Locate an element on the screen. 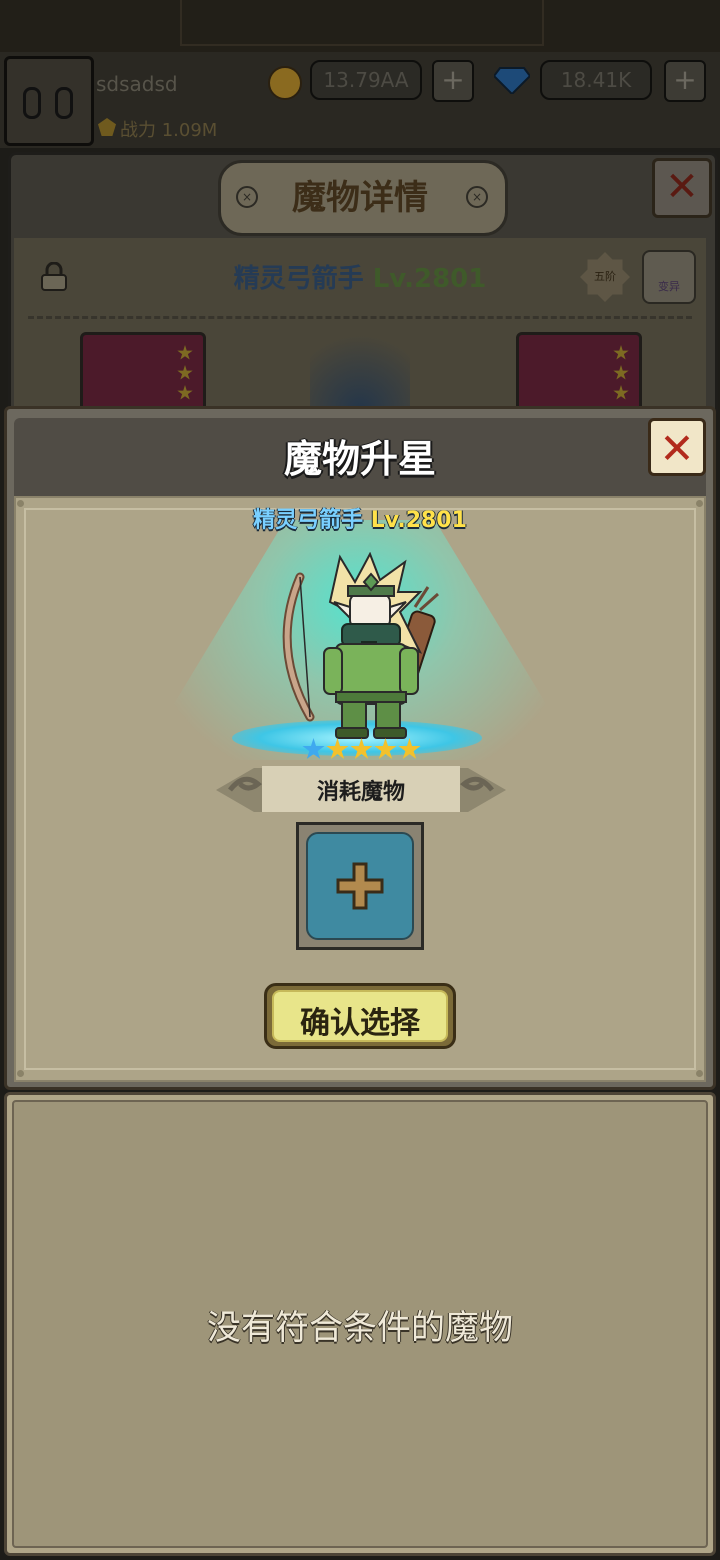 This screenshot has height=1560, width=720. gem-amount: 18.41K is located at coordinates (596, 80).